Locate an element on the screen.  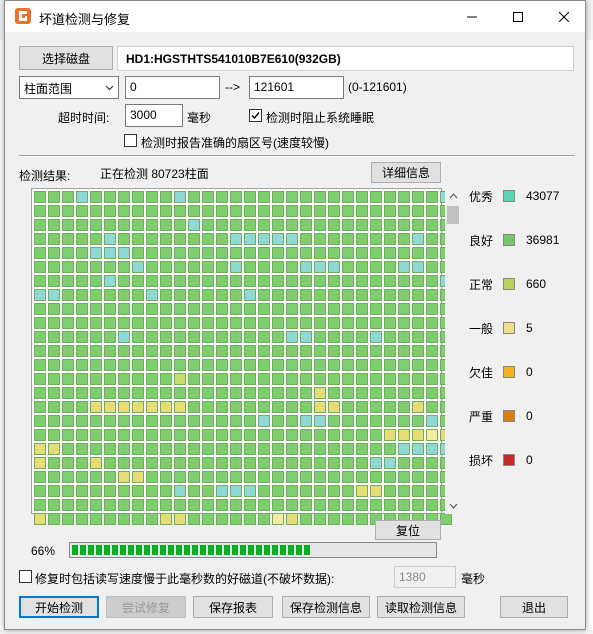
legend-count: 43077 is located at coordinates (543, 196).